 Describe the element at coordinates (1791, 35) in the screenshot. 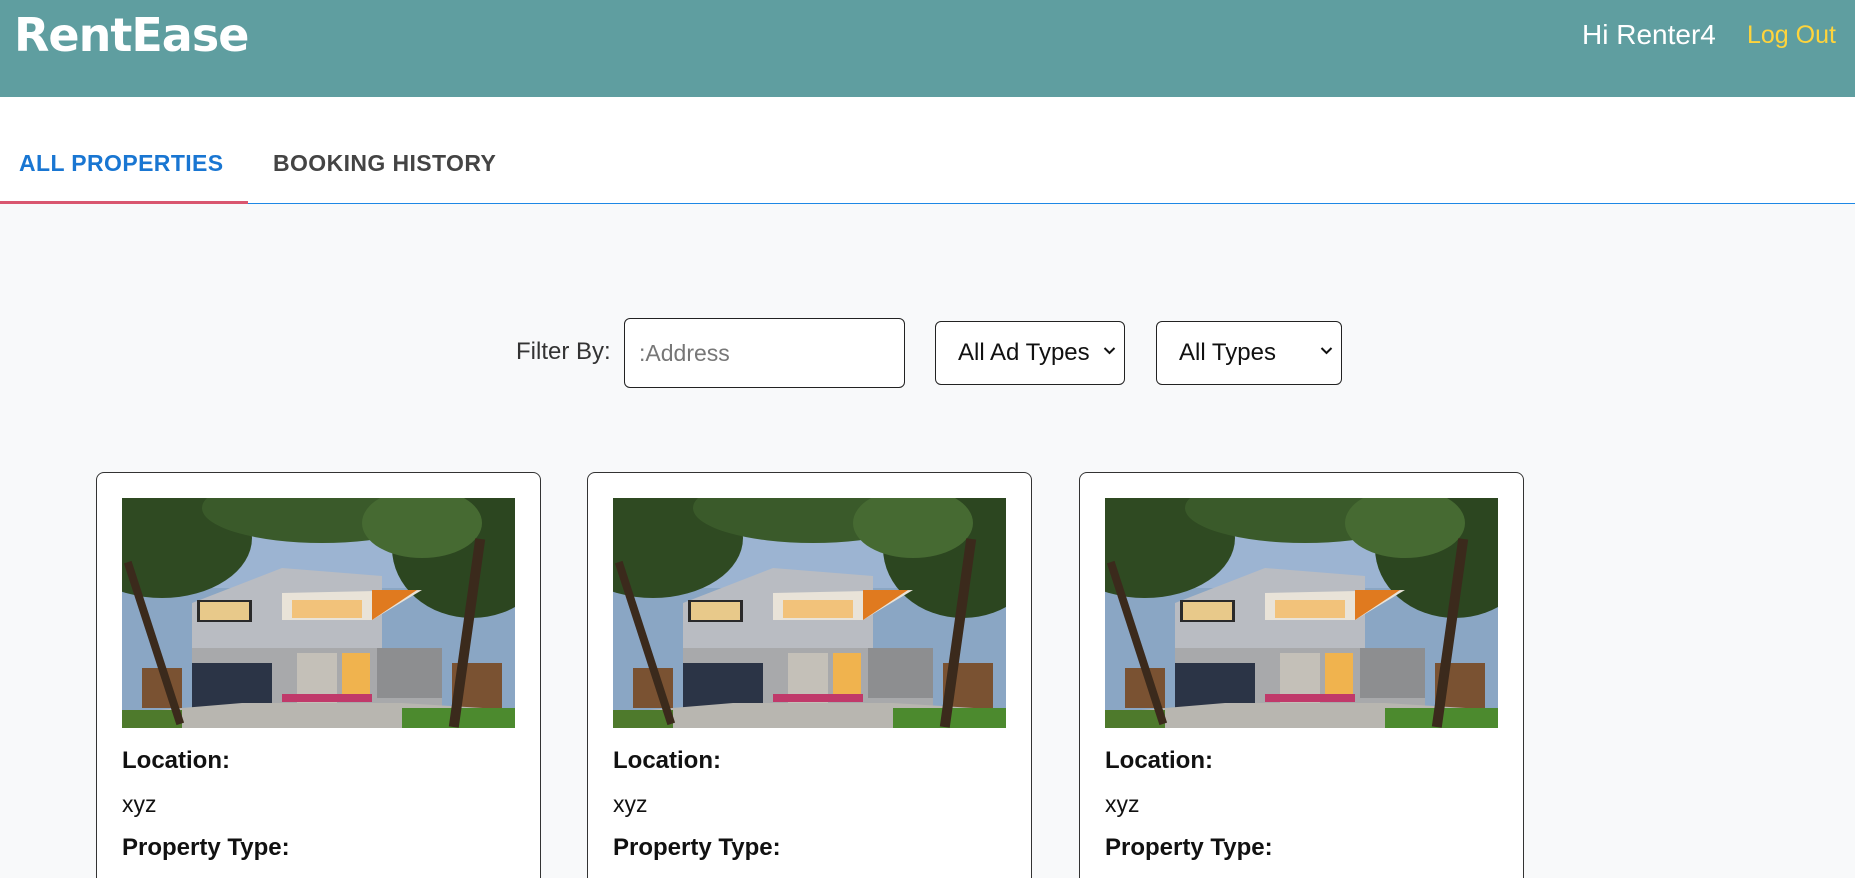

I see `logout-link: Log Out` at that location.